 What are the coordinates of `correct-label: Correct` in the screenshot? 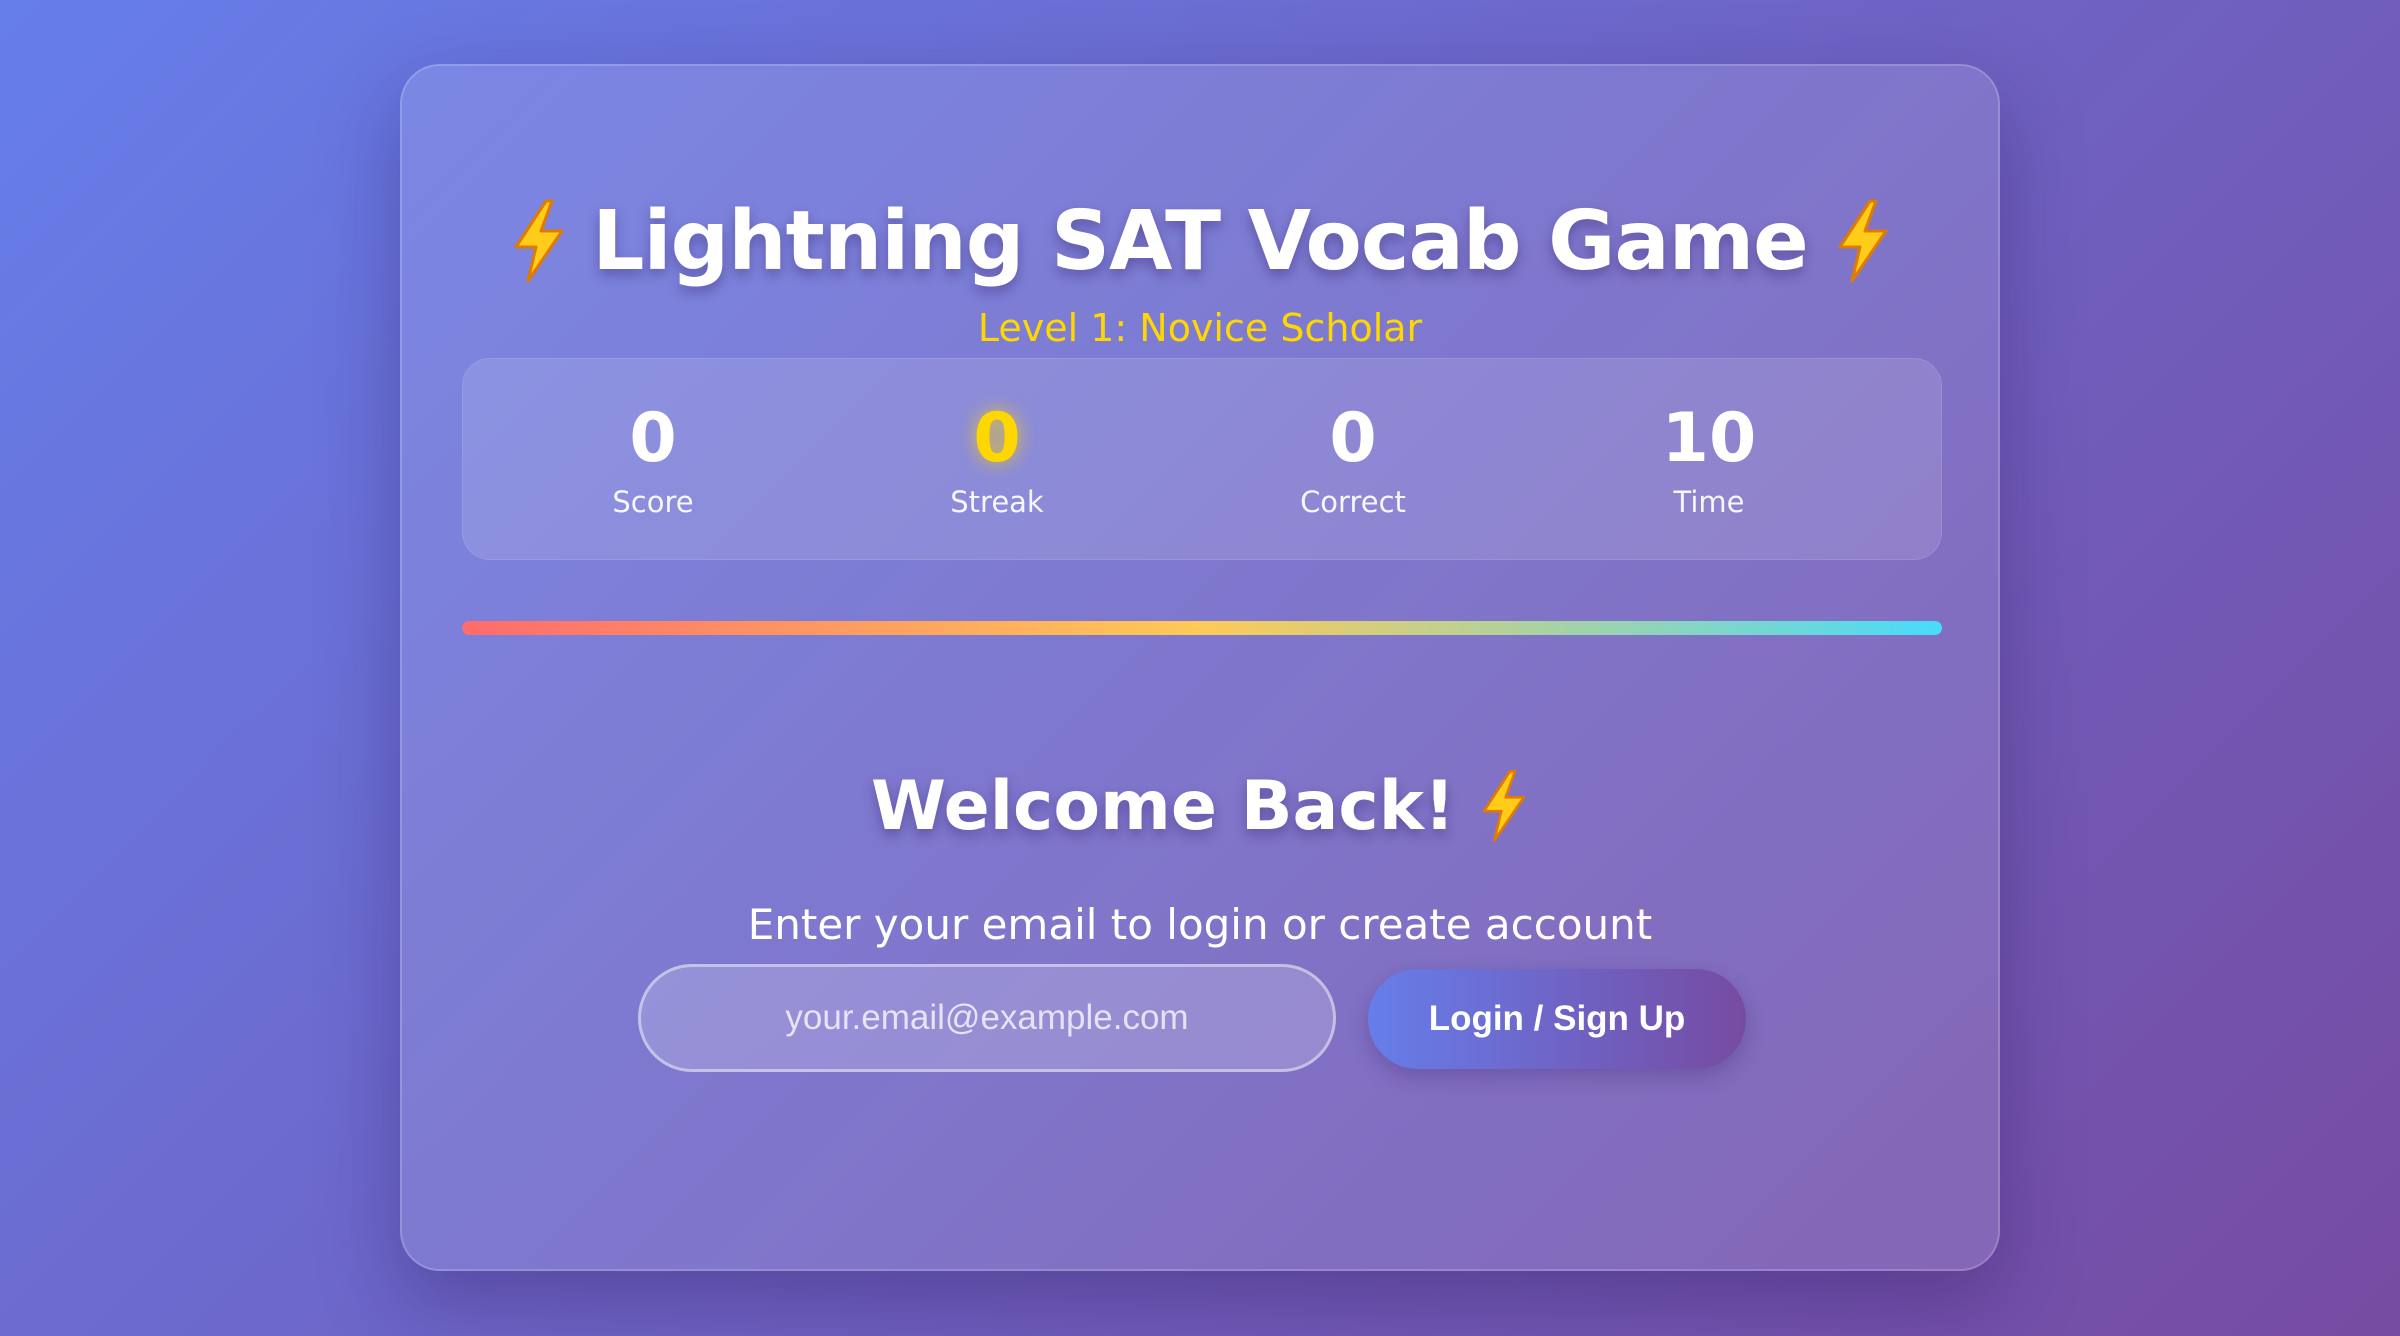 It's located at (1353, 502).